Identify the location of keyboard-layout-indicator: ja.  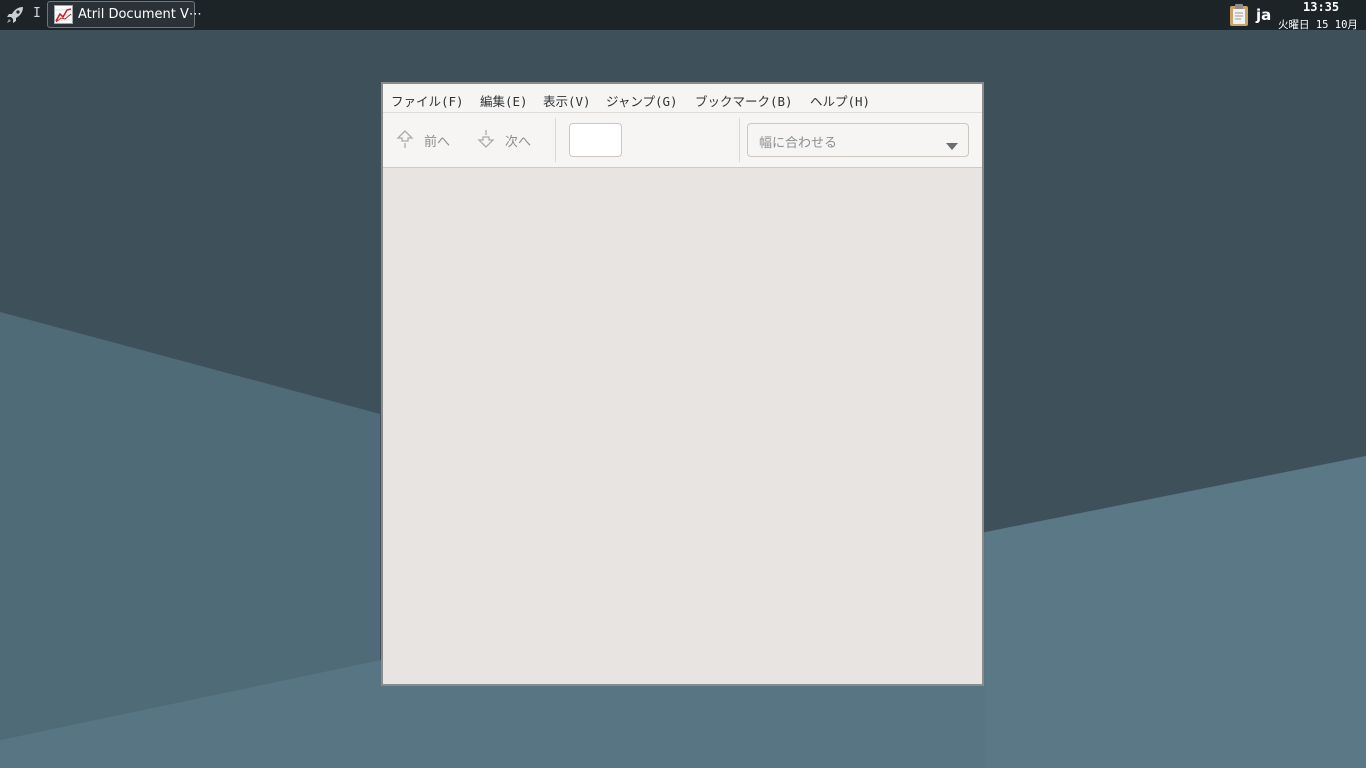
(1263, 15).